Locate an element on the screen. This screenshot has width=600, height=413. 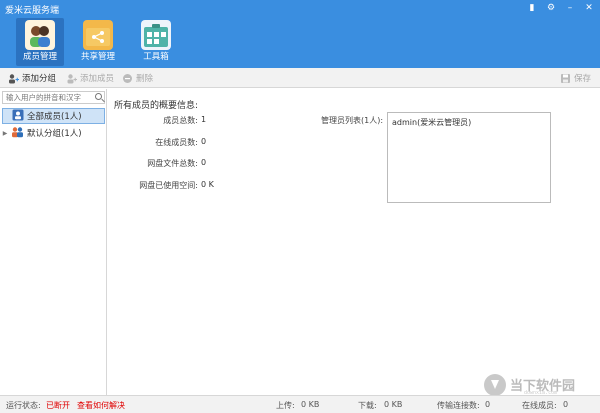
stat-label-online-members: 在线成员数: is located at coordinates (176, 142).